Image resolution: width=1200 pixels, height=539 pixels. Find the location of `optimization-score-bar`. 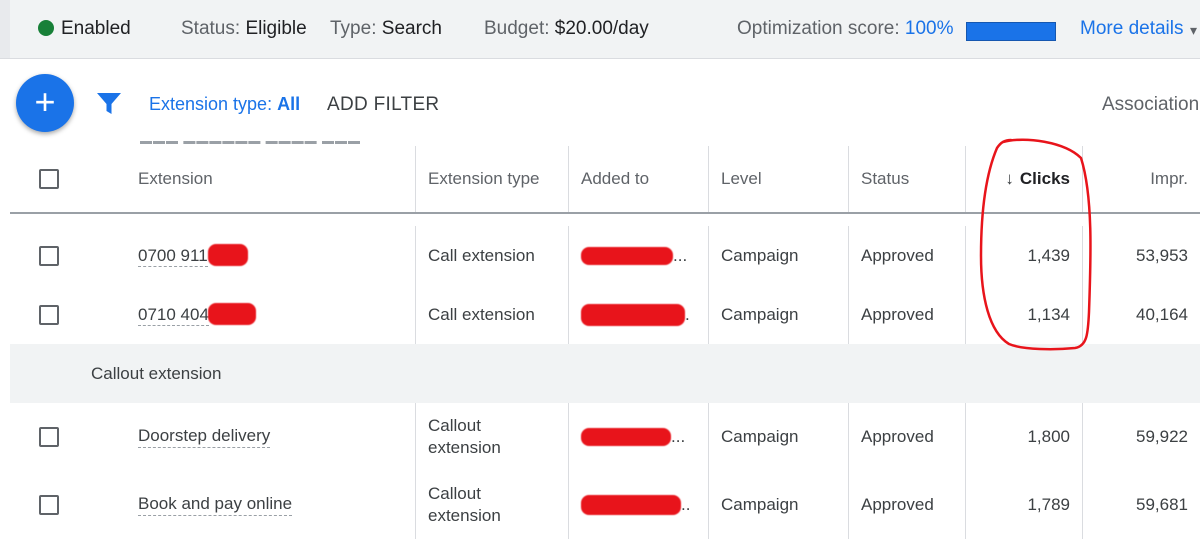

optimization-score-bar is located at coordinates (1011, 31).